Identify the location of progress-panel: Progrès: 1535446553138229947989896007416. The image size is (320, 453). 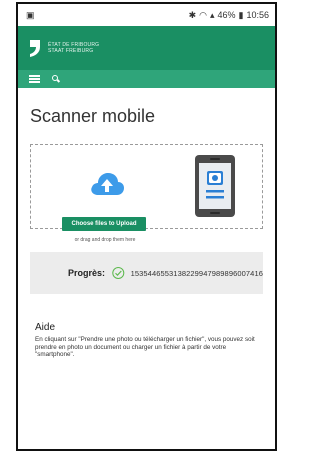
(146, 273).